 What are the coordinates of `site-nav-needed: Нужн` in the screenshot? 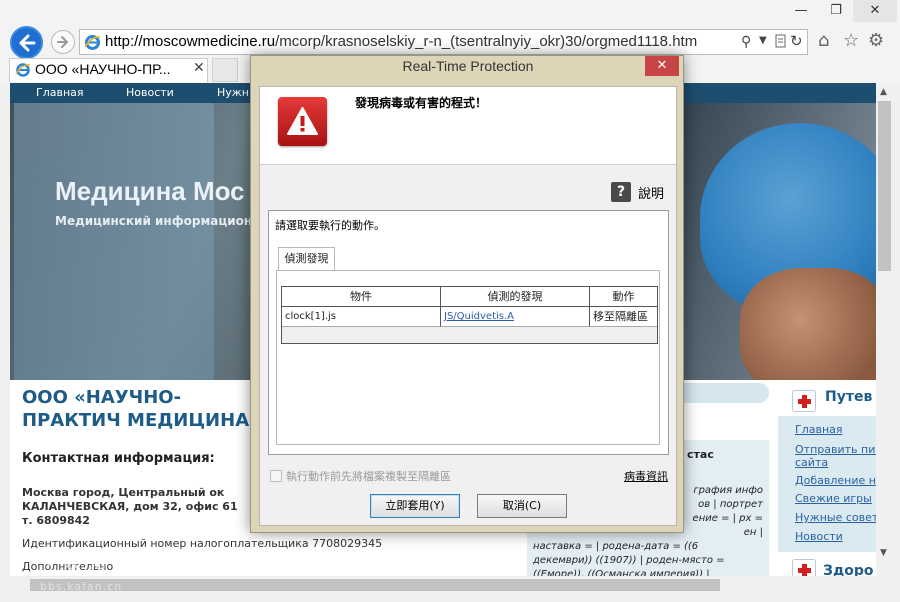 It's located at (233, 92).